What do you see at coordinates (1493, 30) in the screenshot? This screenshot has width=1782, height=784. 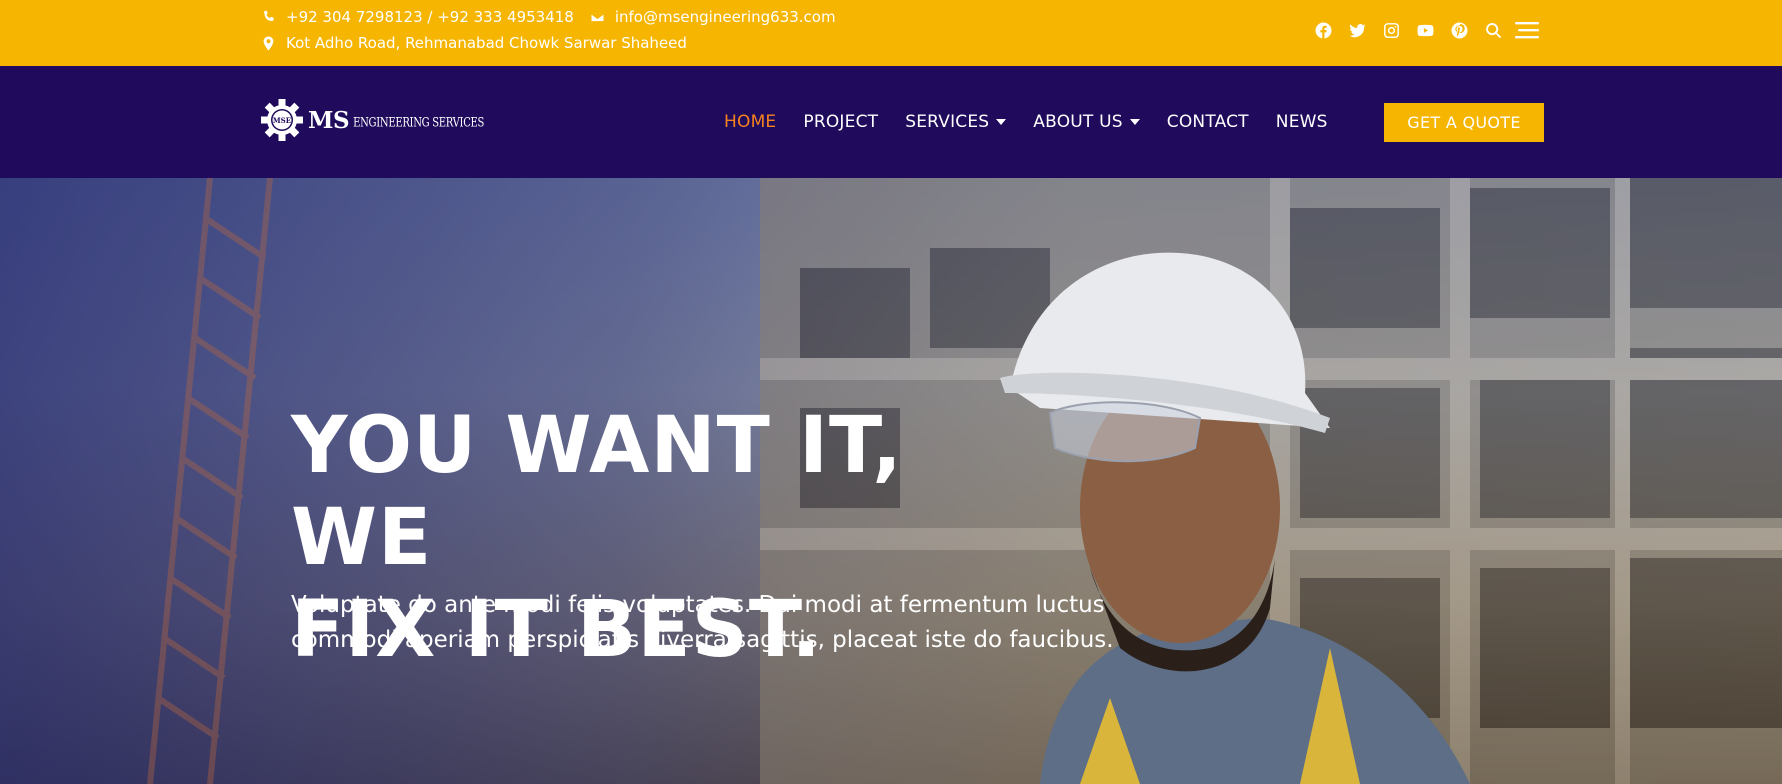 I see `search-icon` at bounding box center [1493, 30].